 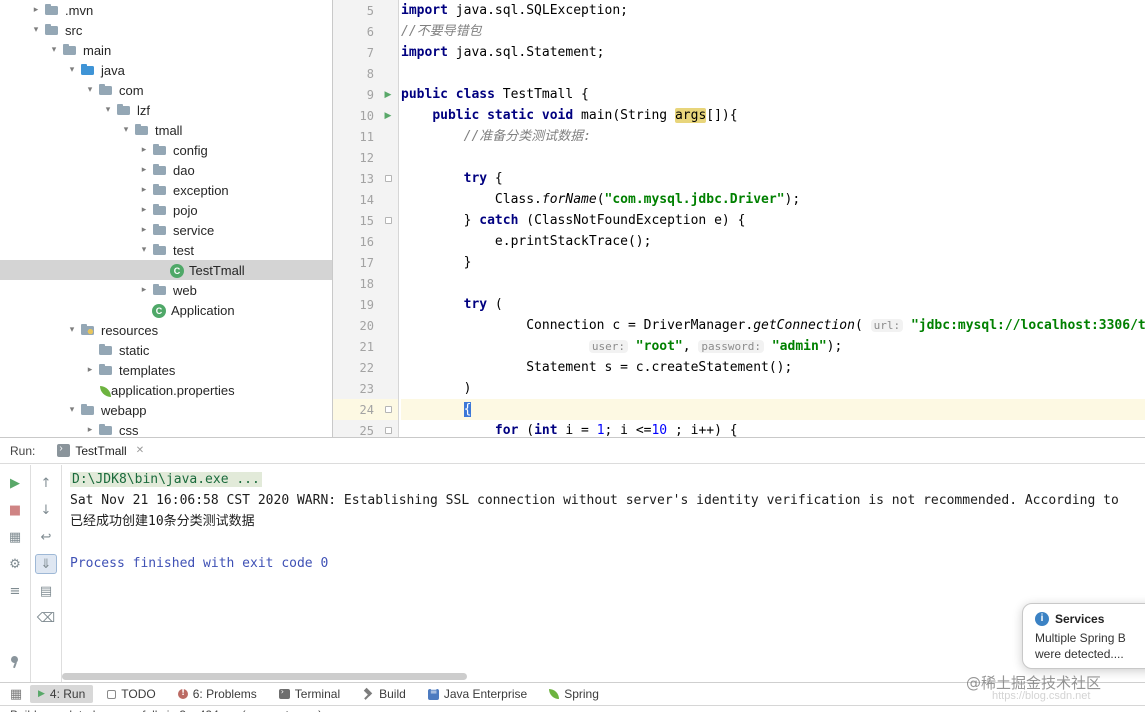 I want to click on tree-item-com: ▾ com, so click(x=166, y=90).